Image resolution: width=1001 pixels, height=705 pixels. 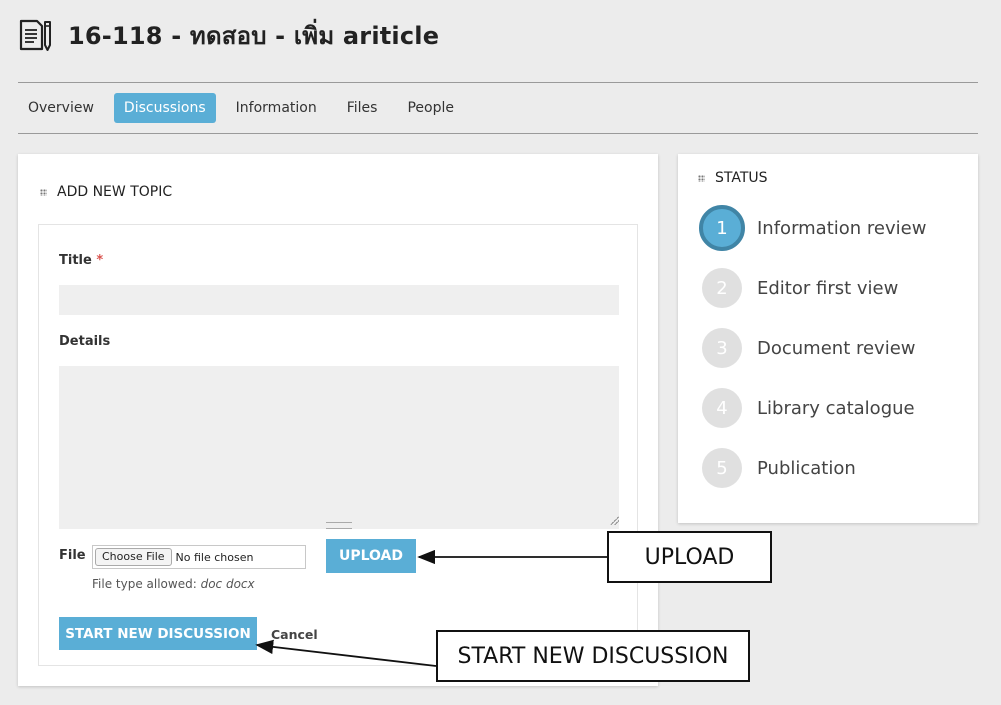 I want to click on step-label: Document review, so click(x=836, y=348).